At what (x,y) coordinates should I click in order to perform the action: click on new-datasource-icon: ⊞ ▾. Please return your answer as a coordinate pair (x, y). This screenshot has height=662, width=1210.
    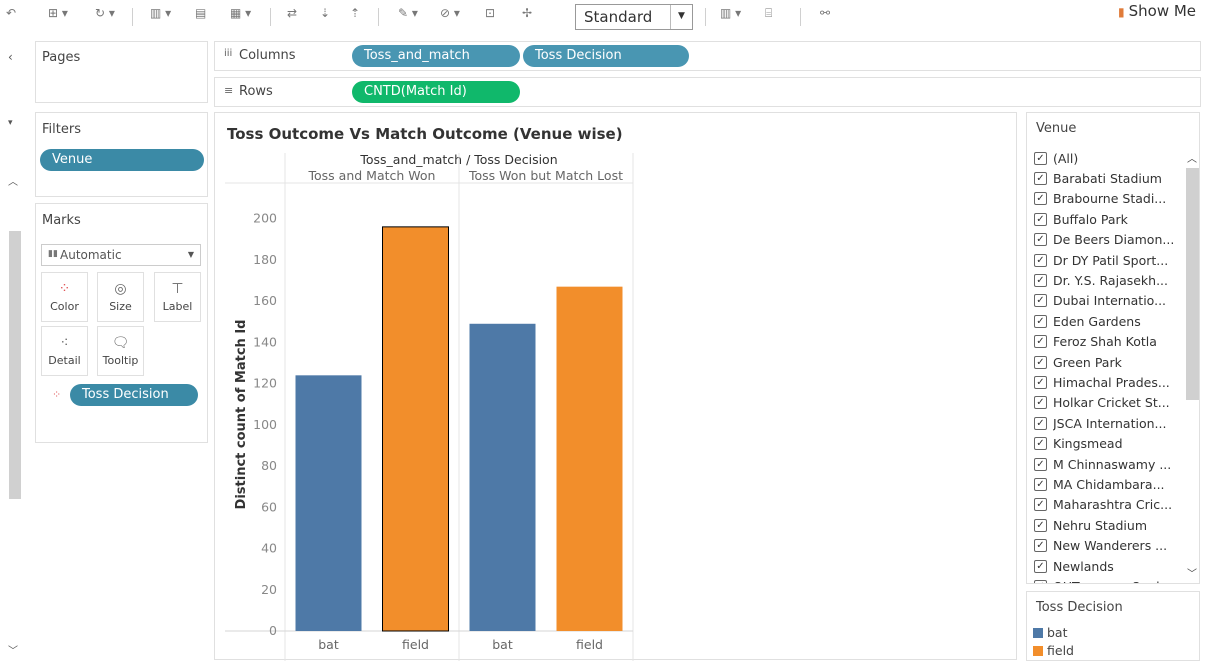
    Looking at the image, I should click on (58, 13).